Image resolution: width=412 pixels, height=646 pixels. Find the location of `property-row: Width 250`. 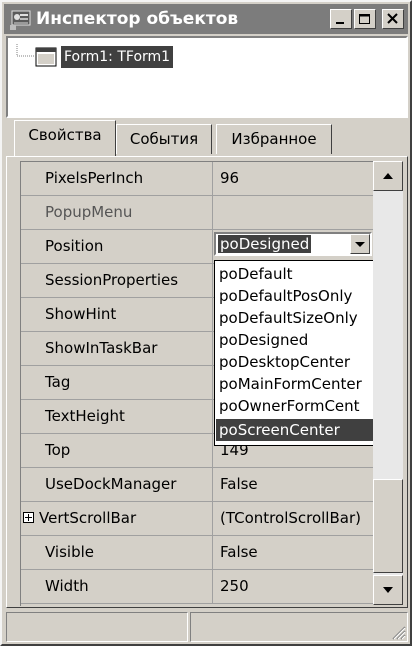

property-row: Width 250 is located at coordinates (197, 587).